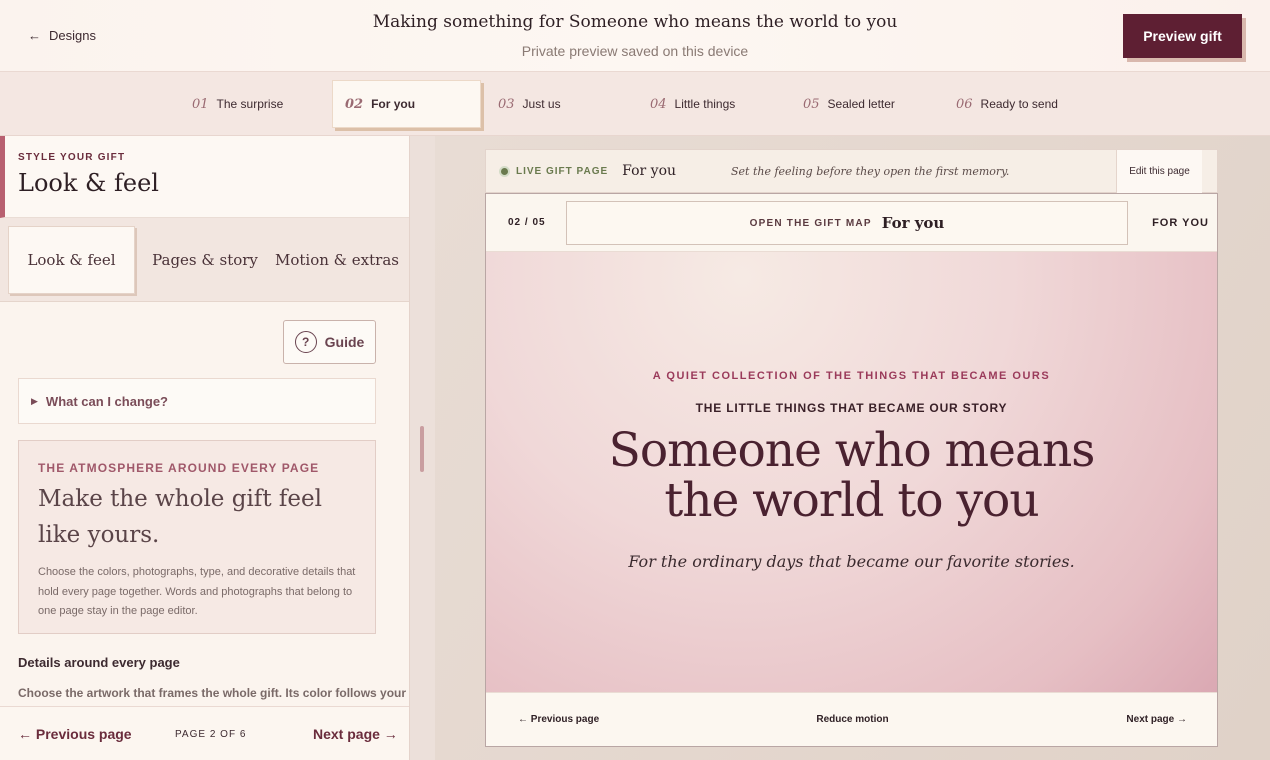 The height and width of the screenshot is (760, 1270). I want to click on tab-look-and-feel: Look & feel, so click(71, 260).